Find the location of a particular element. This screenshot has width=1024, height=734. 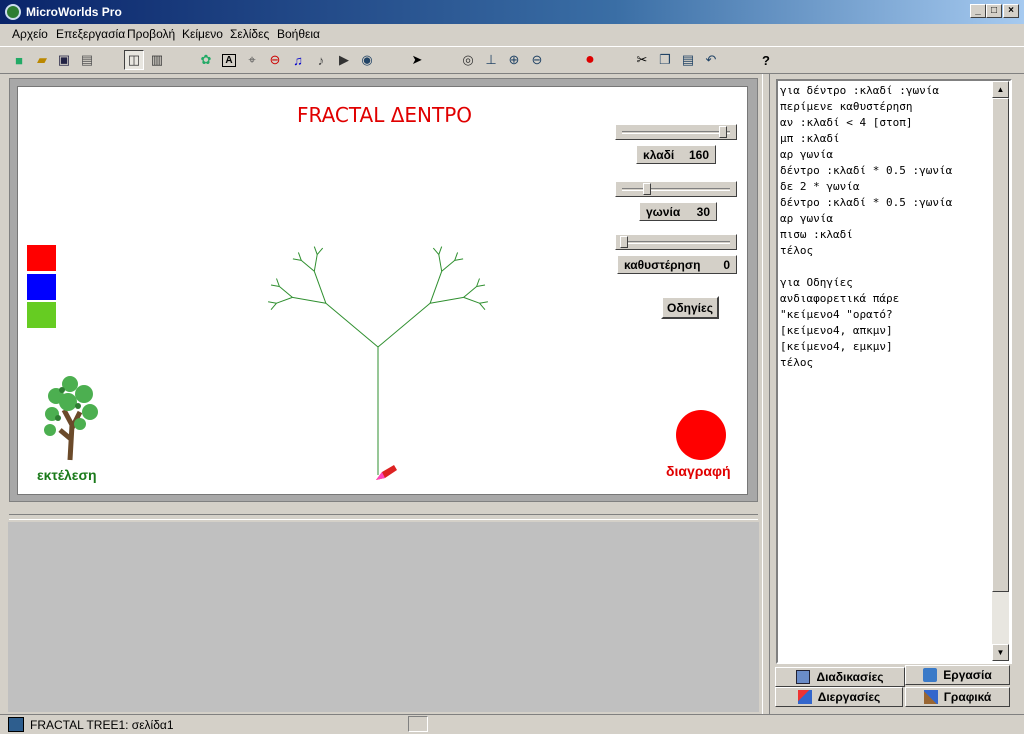

undo-icon: ↶ is located at coordinates (711, 60).